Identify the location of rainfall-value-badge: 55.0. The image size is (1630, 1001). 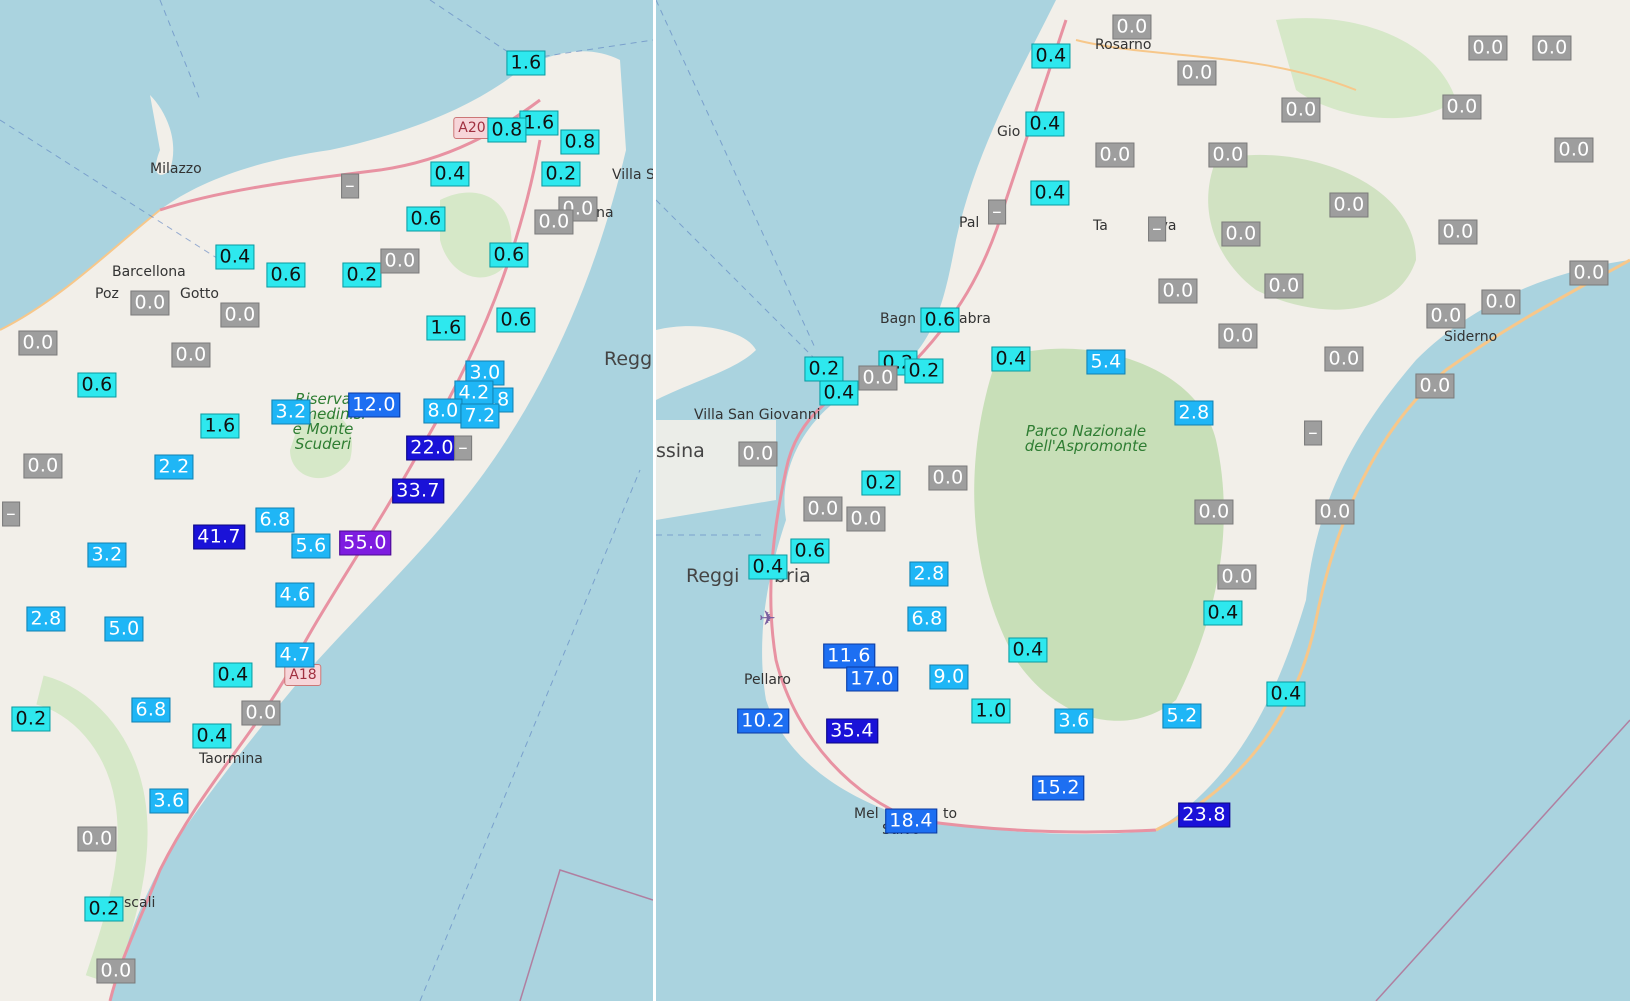
(365, 543).